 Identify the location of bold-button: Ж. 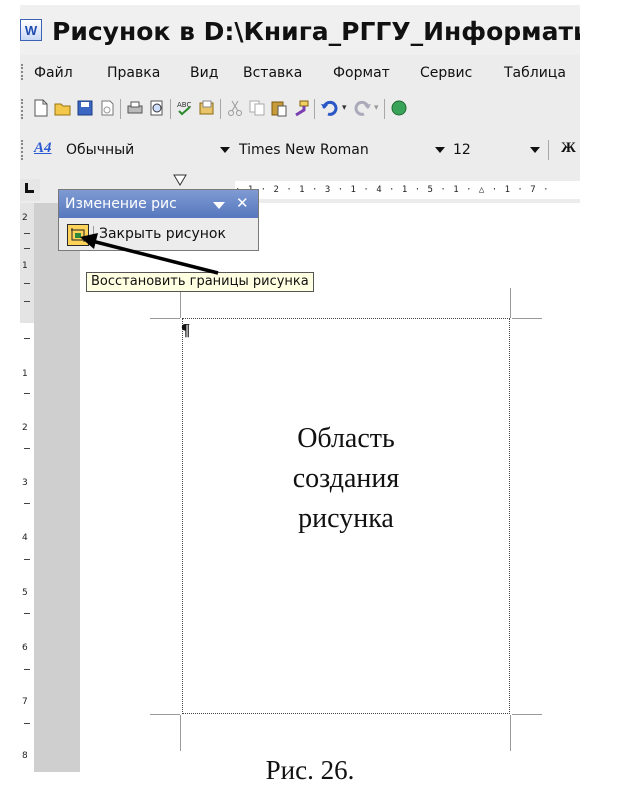
(568, 148).